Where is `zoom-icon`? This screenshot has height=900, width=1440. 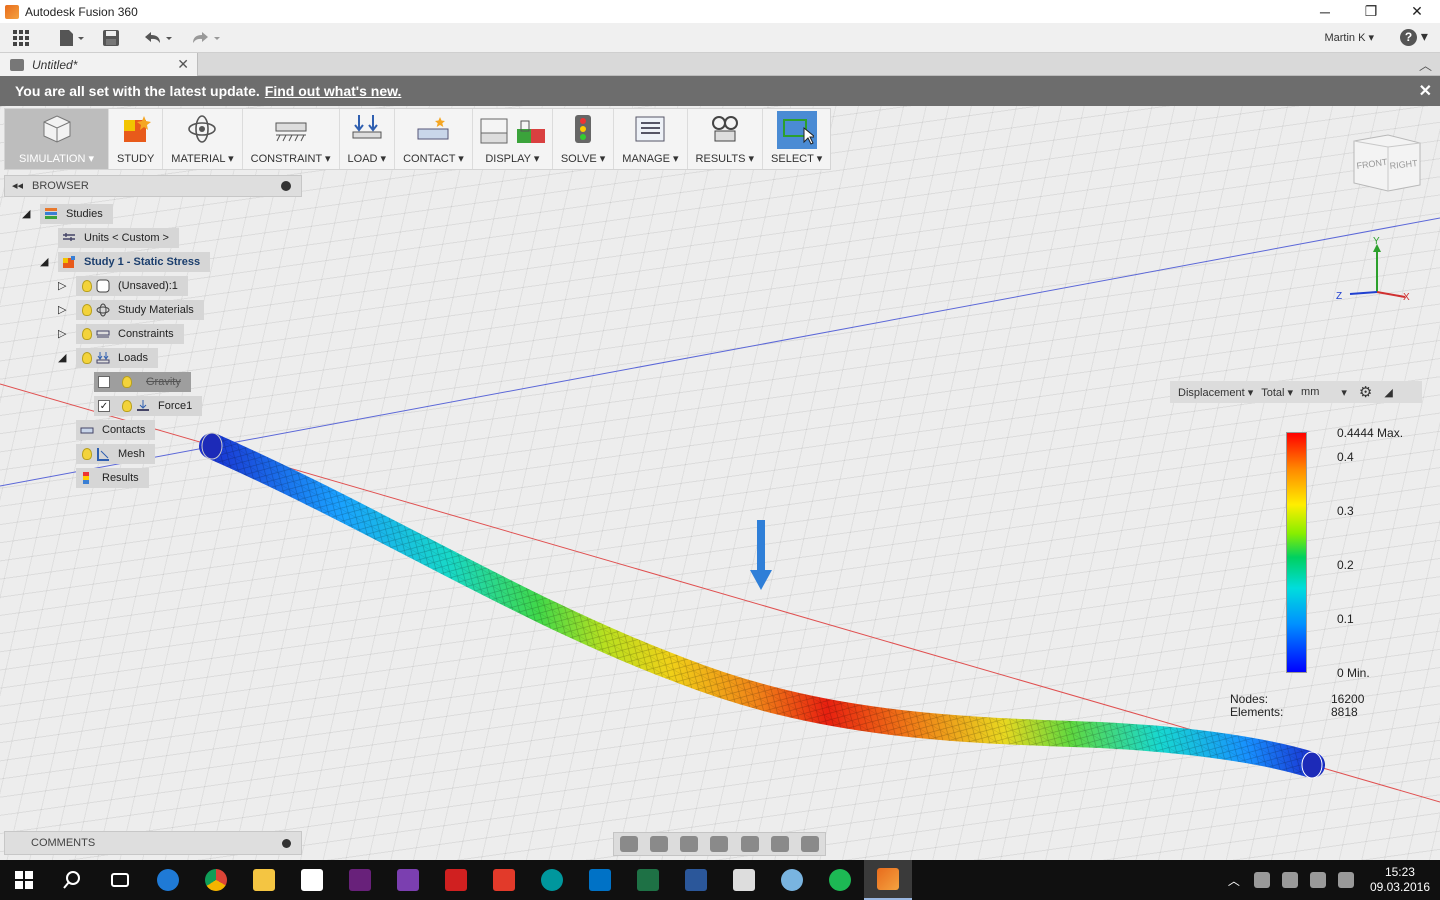 zoom-icon is located at coordinates (719, 844).